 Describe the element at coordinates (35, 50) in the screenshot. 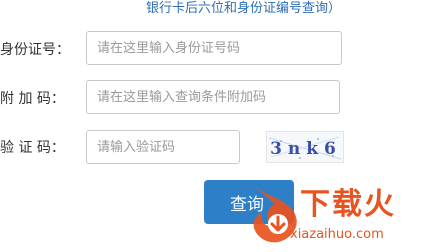

I see `id-number-label: 身份证号：` at that location.